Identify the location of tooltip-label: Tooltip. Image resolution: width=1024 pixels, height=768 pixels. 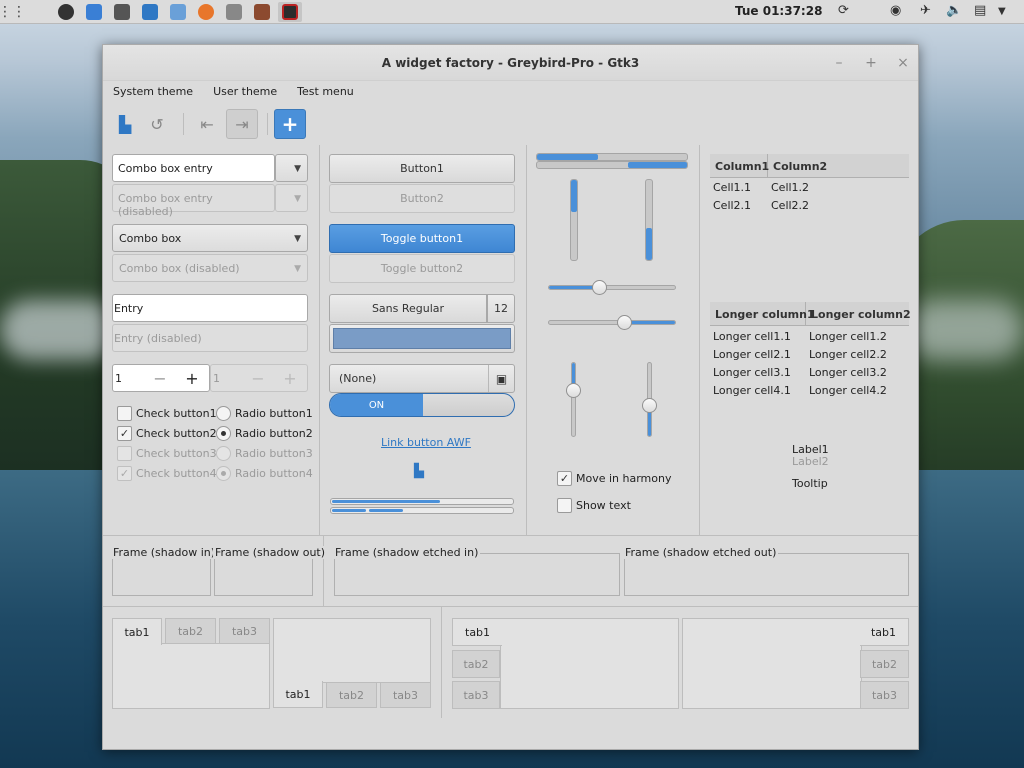
(810, 483).